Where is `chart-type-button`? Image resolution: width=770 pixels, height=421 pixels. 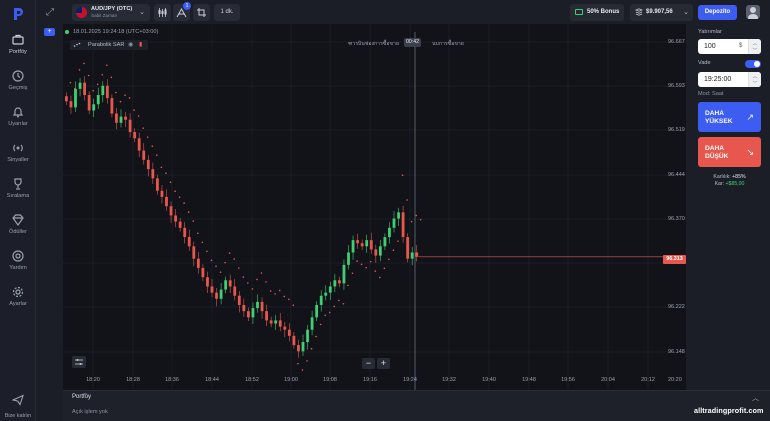 chart-type-button is located at coordinates (162, 12).